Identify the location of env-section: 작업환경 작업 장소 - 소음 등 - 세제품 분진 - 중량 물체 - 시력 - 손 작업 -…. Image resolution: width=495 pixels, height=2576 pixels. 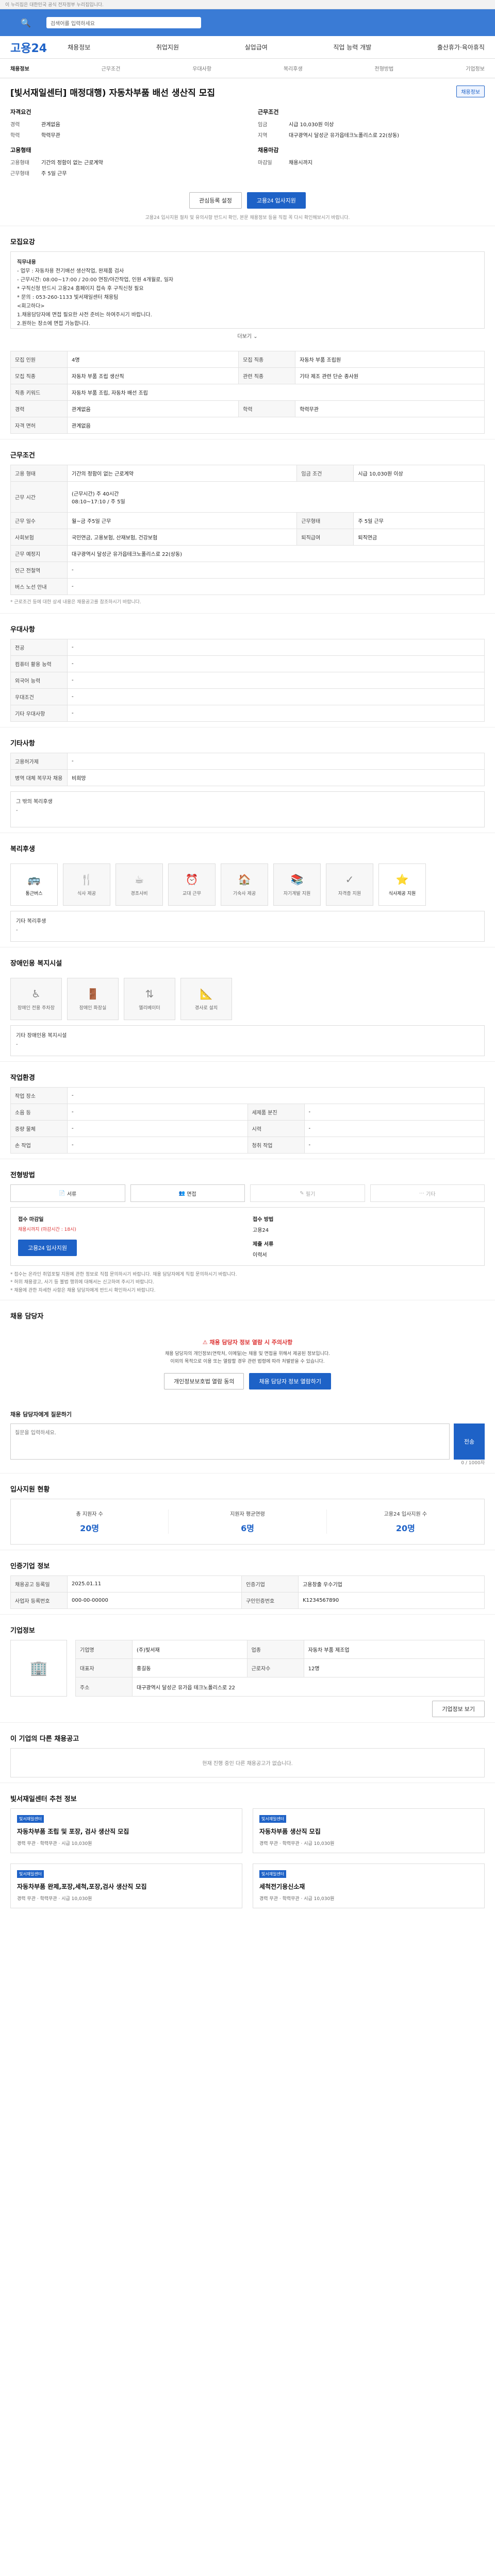
(247, 1110).